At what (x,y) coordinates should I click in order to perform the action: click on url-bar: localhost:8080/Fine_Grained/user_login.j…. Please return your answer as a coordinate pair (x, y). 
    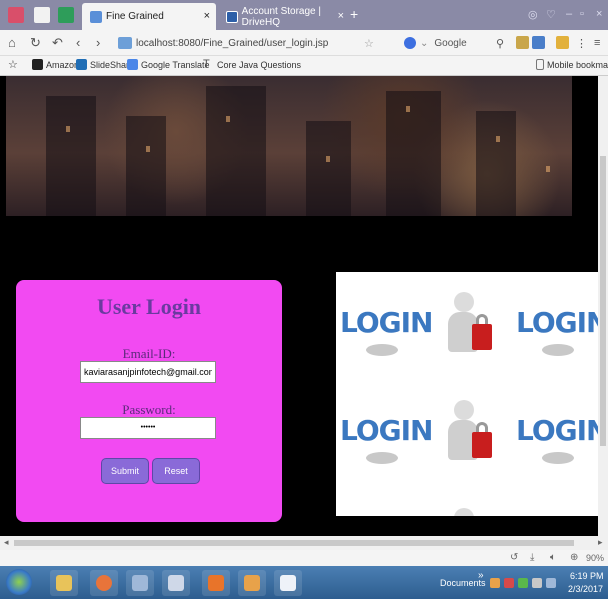
    Looking at the image, I should click on (223, 43).